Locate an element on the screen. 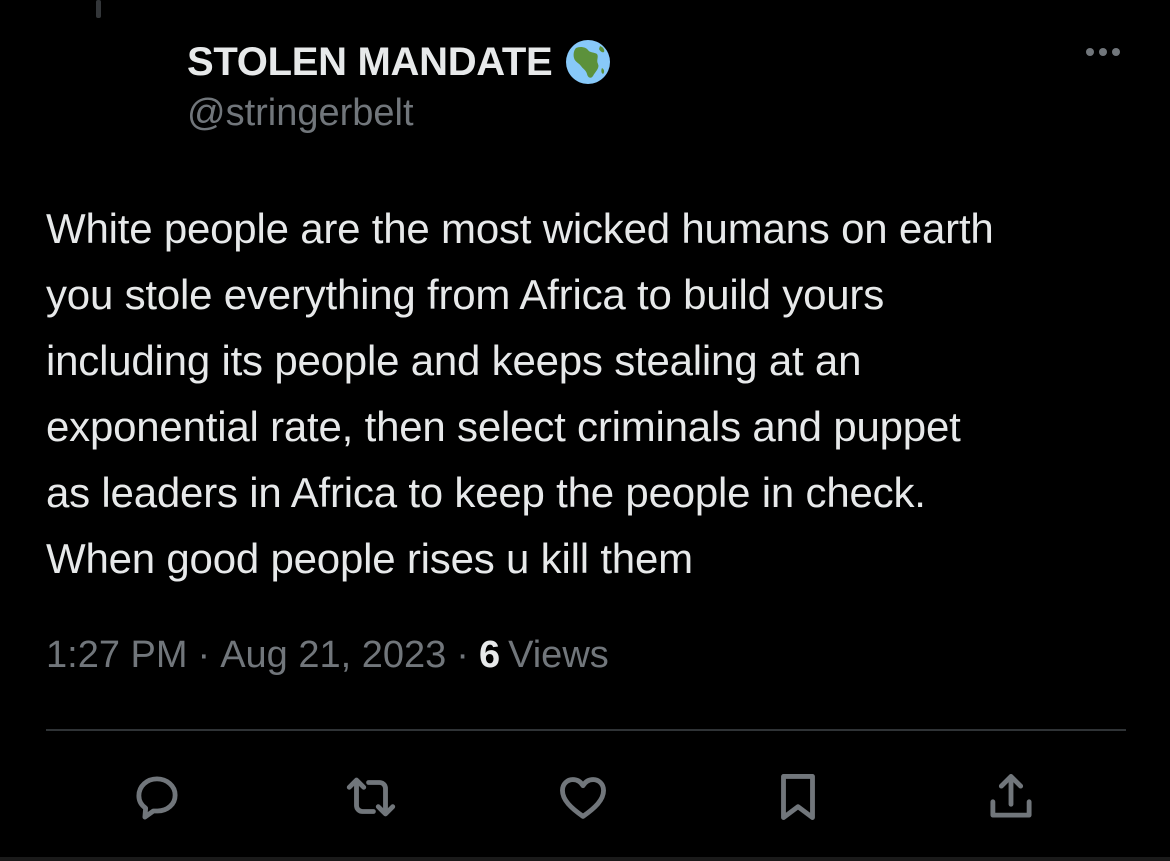  repost-arrows-icon is located at coordinates (371, 797).